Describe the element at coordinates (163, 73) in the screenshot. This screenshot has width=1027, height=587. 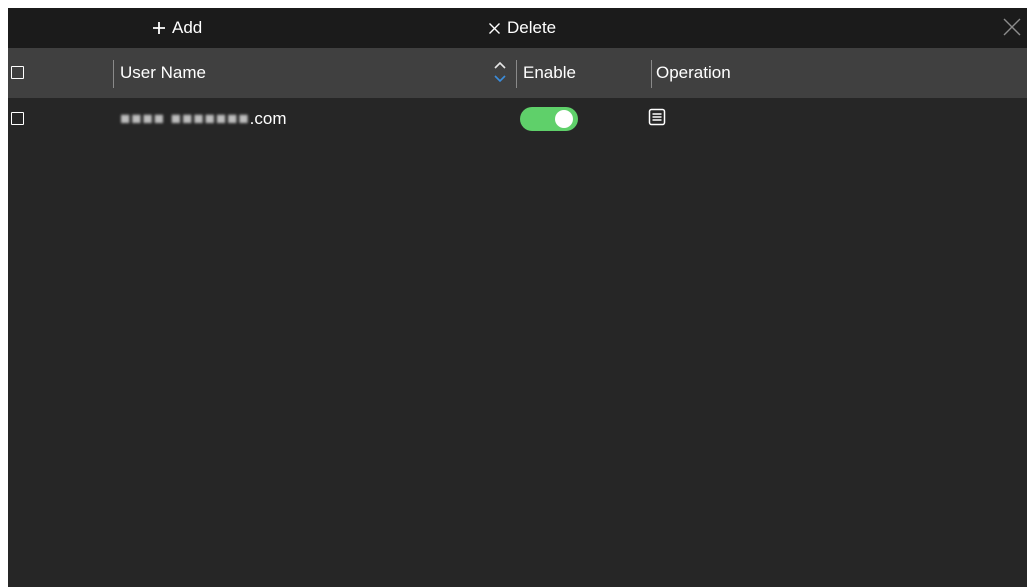
I see `column-header-user-name: User Name` at that location.